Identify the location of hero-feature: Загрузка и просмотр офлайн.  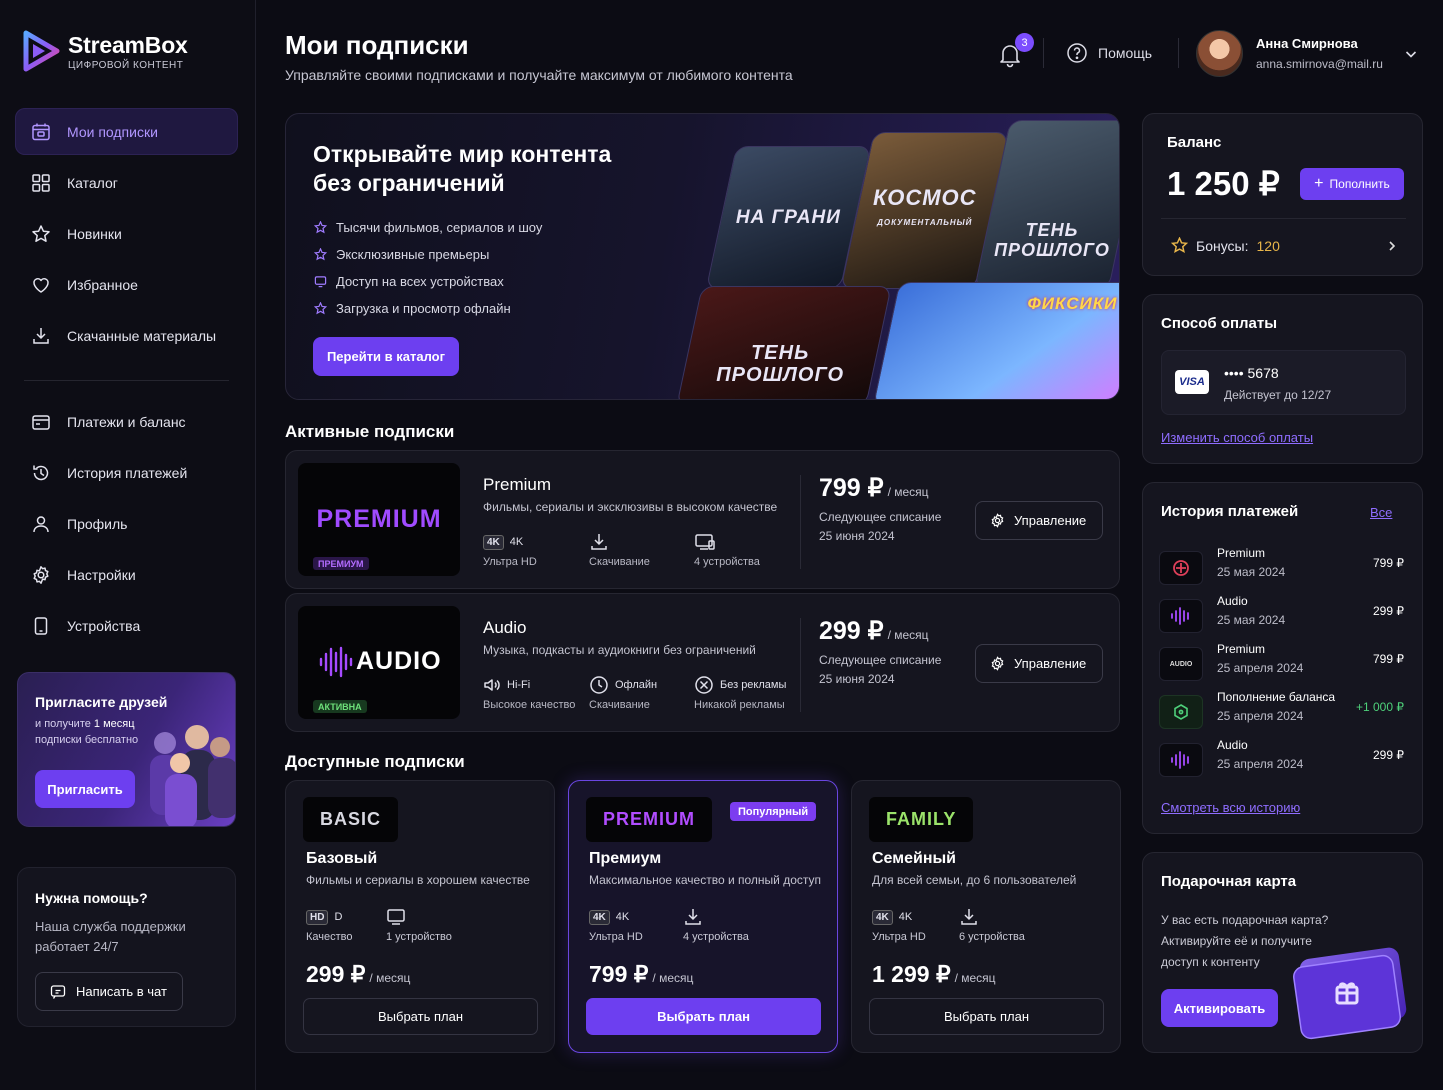
(428, 308).